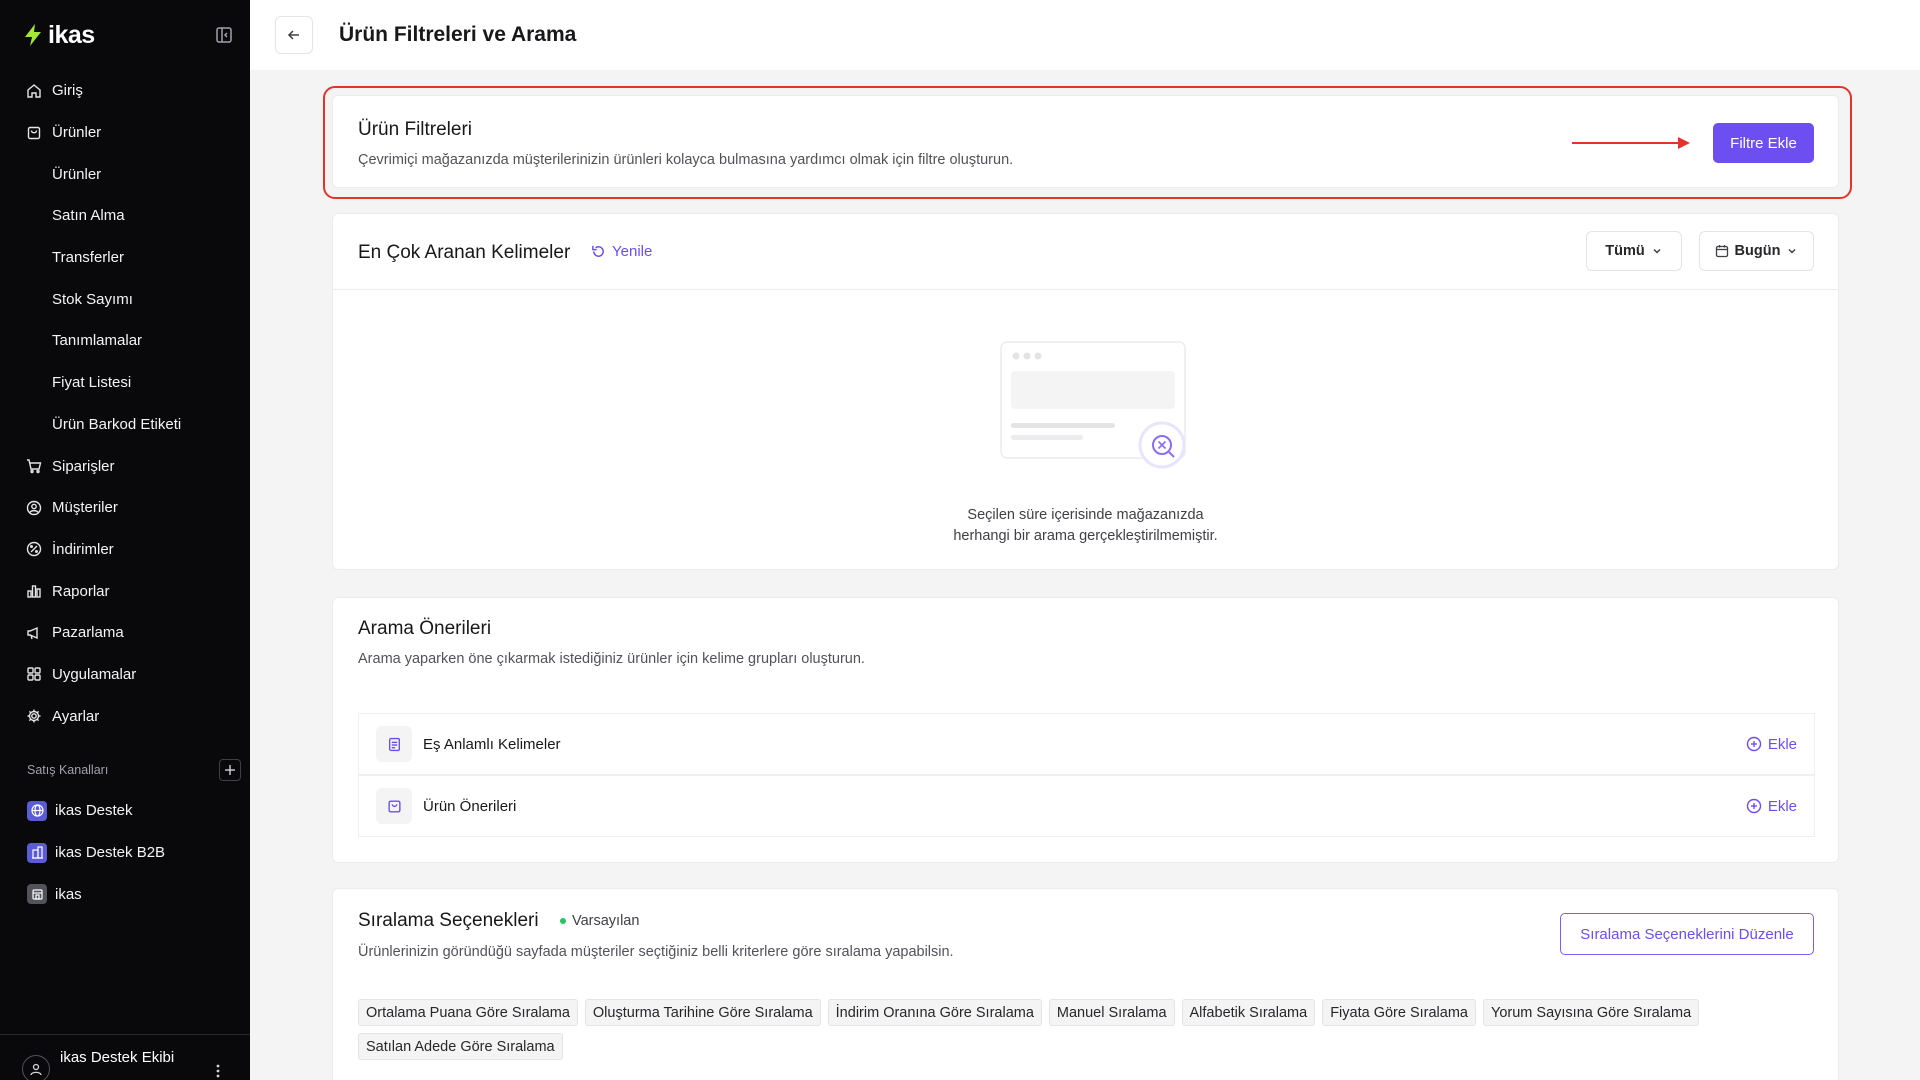 The image size is (1920, 1080). I want to click on sidebar-item-label: Ürün Barkod Etiketi, so click(117, 424).